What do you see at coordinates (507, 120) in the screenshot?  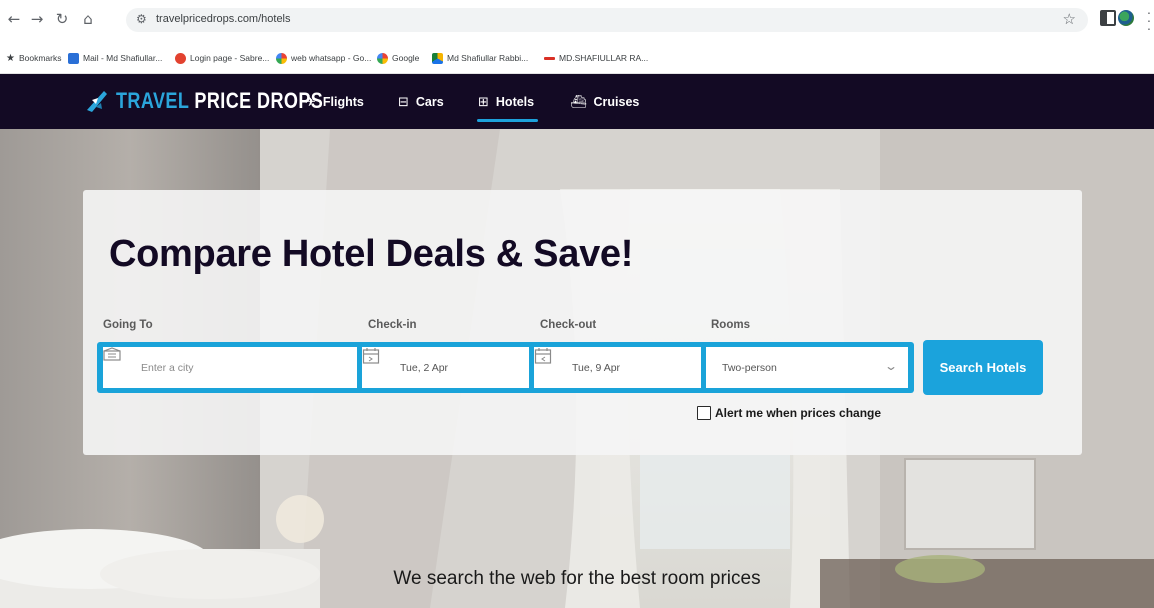 I see `active-tab-indicator` at bounding box center [507, 120].